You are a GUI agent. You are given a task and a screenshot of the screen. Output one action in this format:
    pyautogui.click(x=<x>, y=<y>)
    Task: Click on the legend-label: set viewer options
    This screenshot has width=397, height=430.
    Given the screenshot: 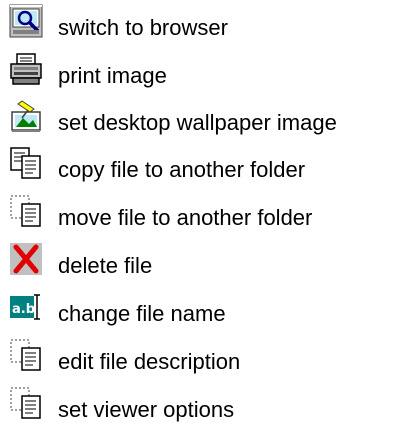 What is the action you would take?
    pyautogui.click(x=146, y=409)
    